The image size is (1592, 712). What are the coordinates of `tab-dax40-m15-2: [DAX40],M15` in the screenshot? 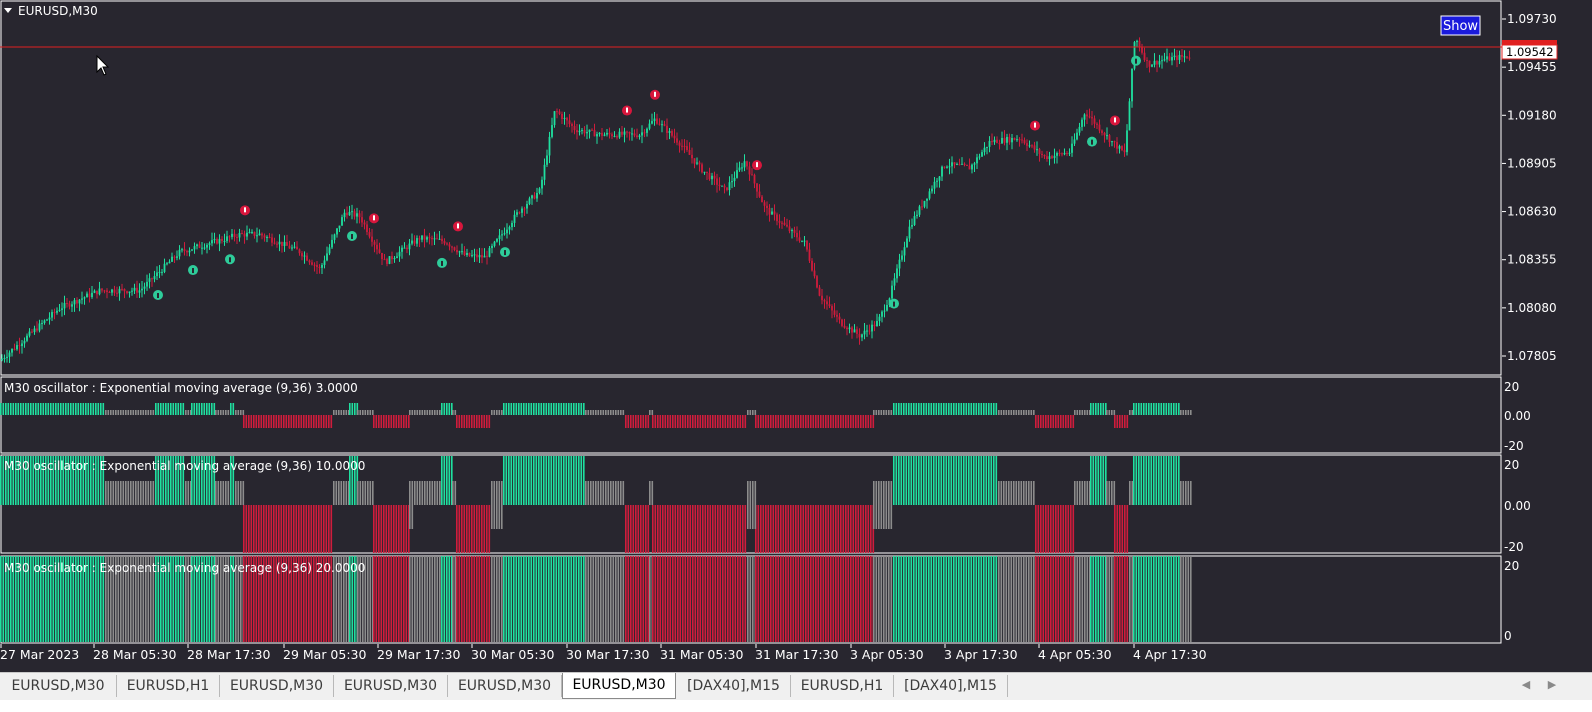 It's located at (951, 686).